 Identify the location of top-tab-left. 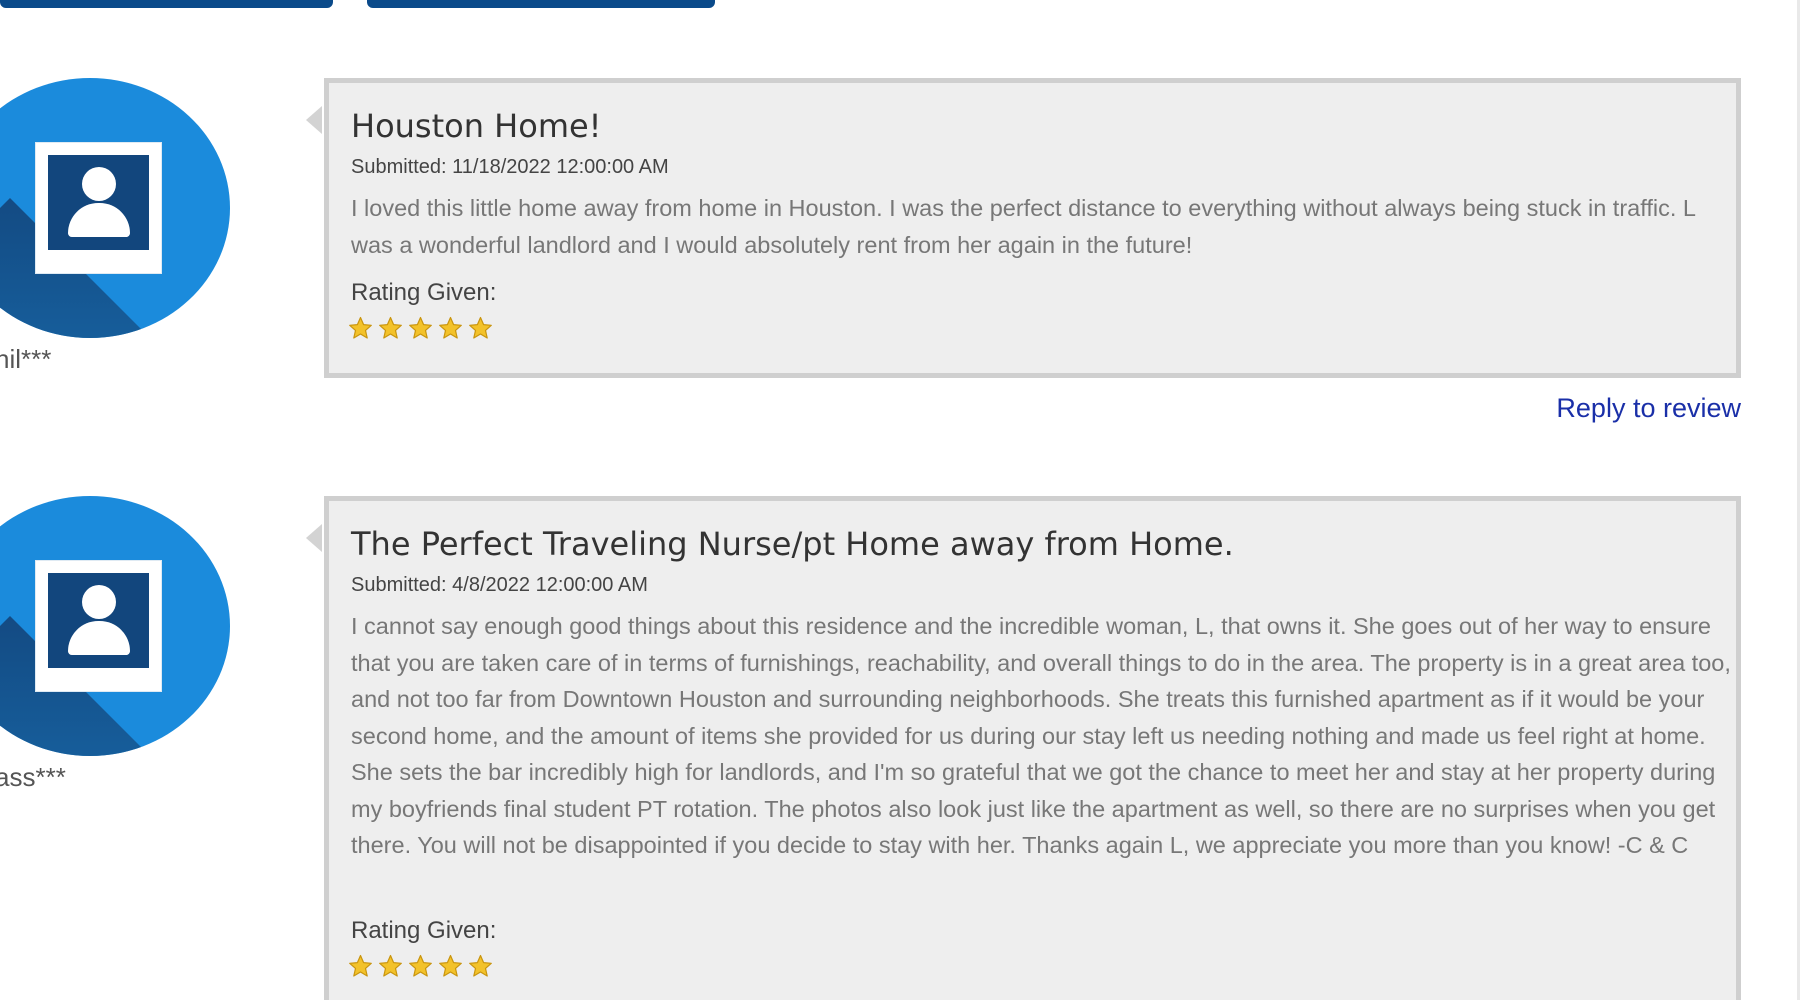
(166, 4).